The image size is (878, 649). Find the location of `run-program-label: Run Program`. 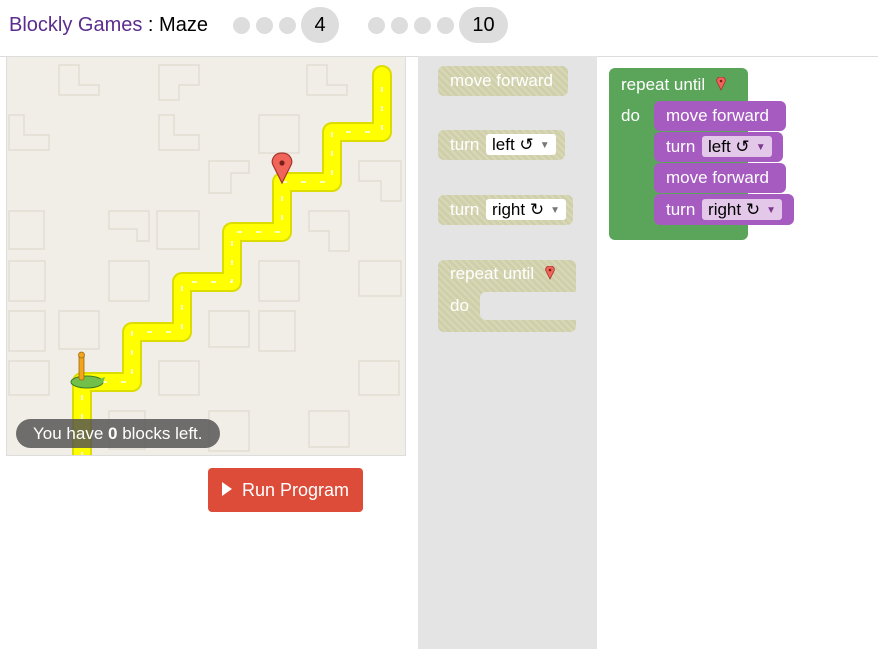

run-program-label: Run Program is located at coordinates (295, 489).